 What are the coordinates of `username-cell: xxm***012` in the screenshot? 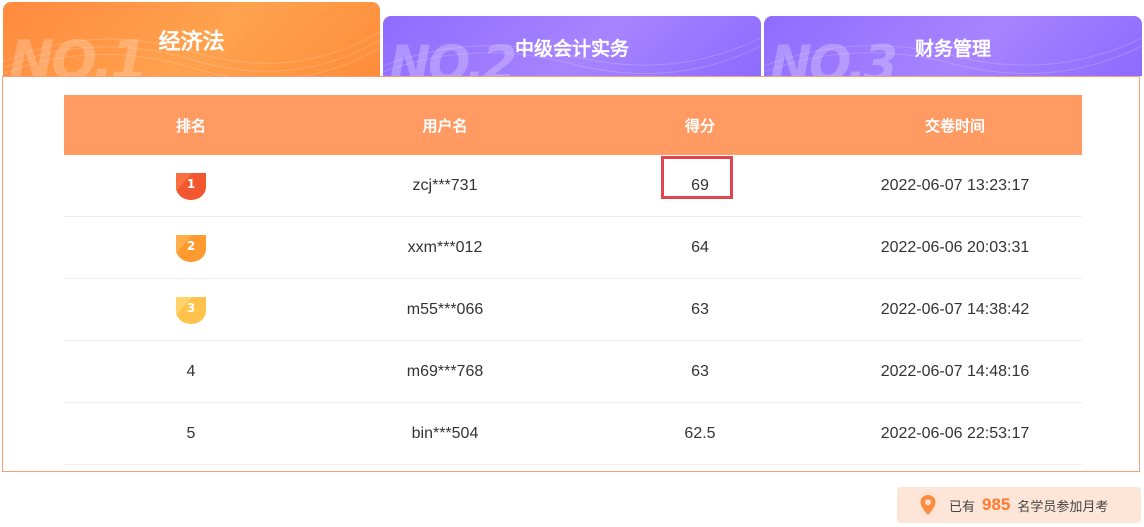 It's located at (445, 247).